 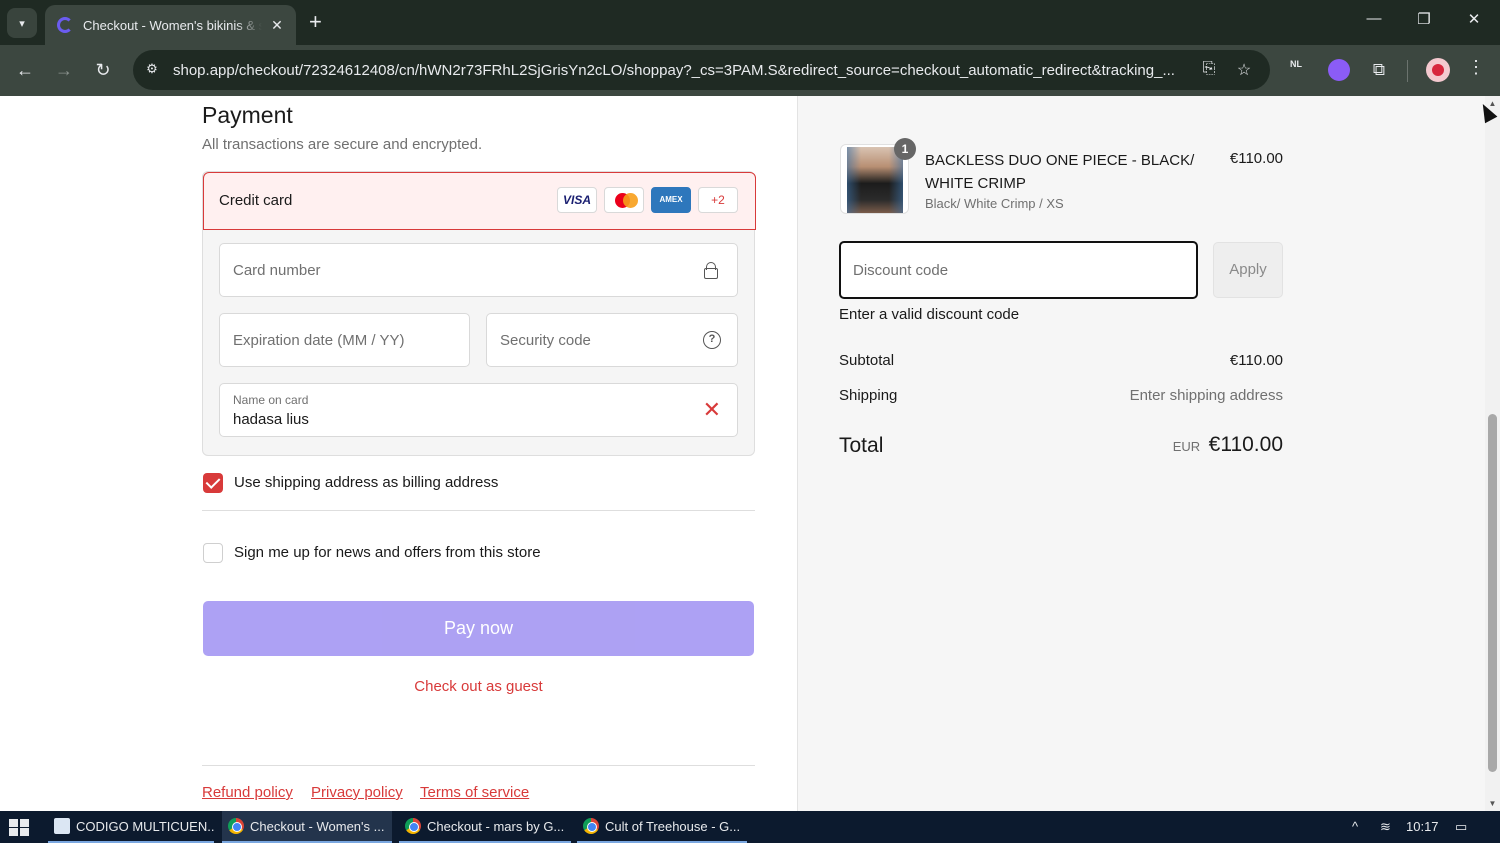 What do you see at coordinates (478, 628) in the screenshot?
I see `pay-now-button: Pay now` at bounding box center [478, 628].